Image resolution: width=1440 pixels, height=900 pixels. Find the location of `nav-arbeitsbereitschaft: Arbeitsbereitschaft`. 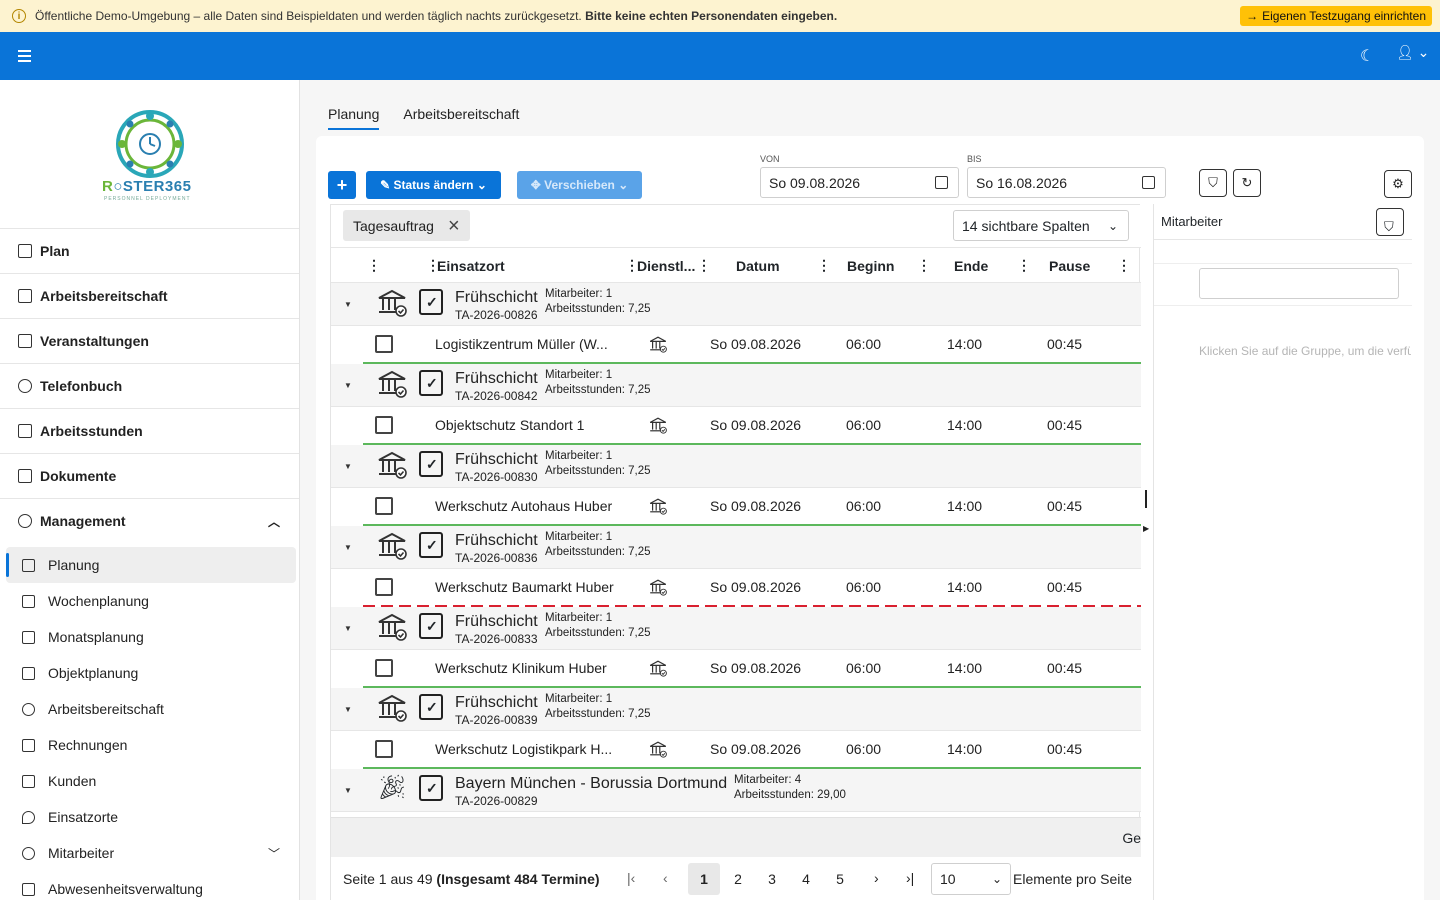

nav-arbeitsbereitschaft: Arbeitsbereitschaft is located at coordinates (149, 295).